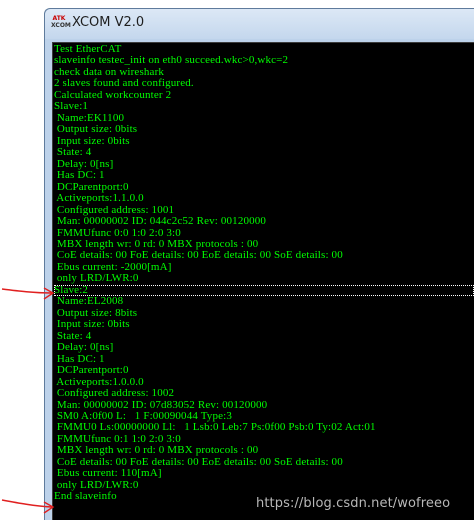 The height and width of the screenshot is (520, 474). Describe the element at coordinates (353, 503) in the screenshot. I see `watermark: https://blog.csdn.net/wofreeo` at that location.